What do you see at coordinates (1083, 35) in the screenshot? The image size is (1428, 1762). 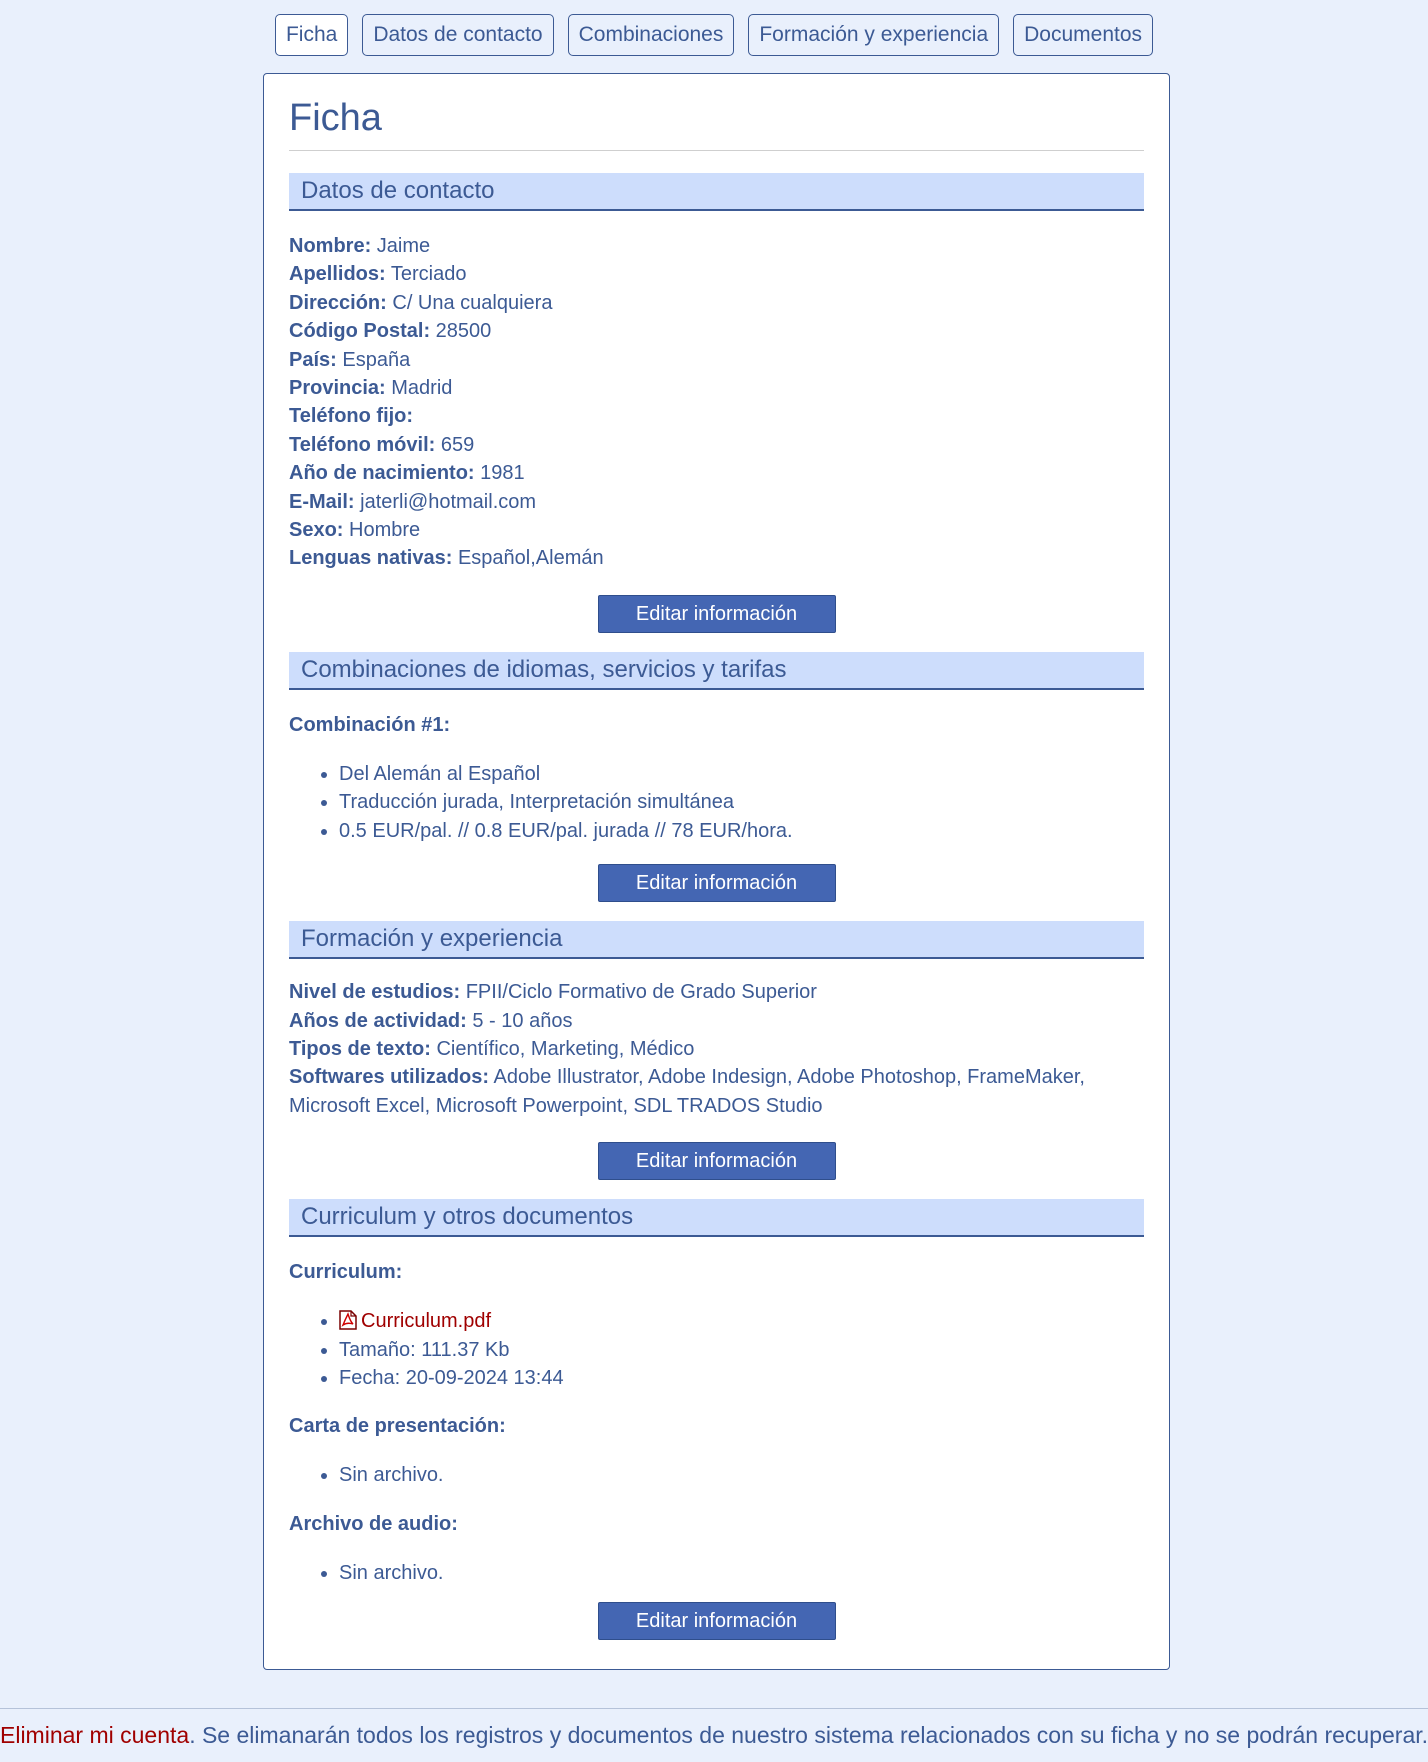 I see `tab-documentos: Documentos` at bounding box center [1083, 35].